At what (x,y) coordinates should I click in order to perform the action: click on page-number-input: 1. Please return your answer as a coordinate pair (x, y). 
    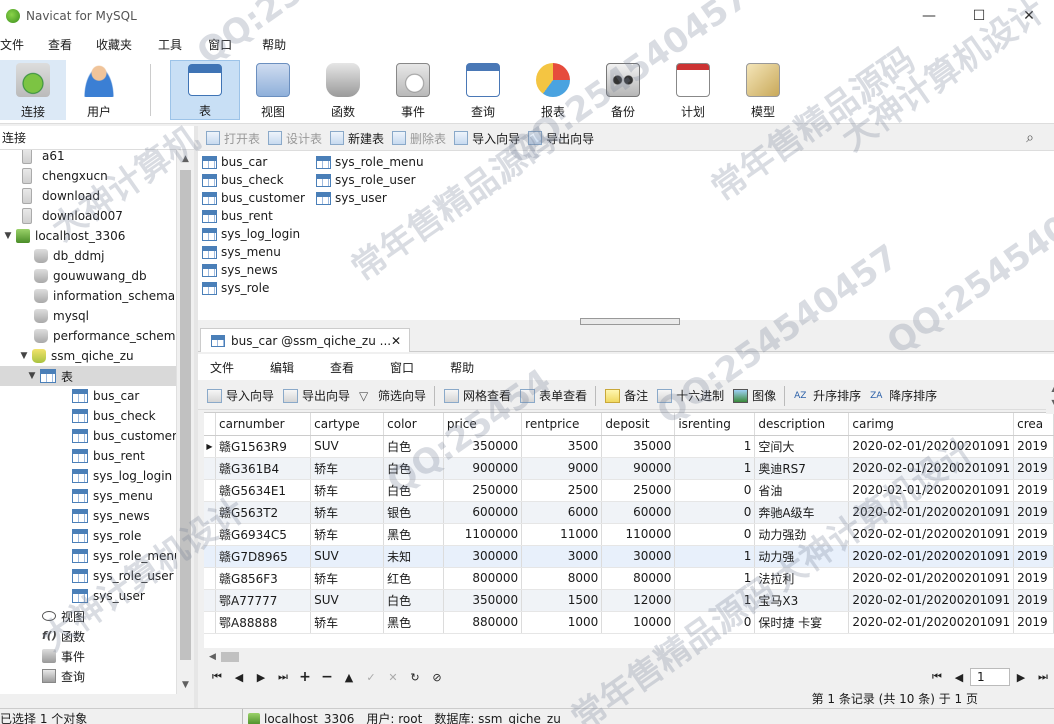
    Looking at the image, I should click on (990, 677).